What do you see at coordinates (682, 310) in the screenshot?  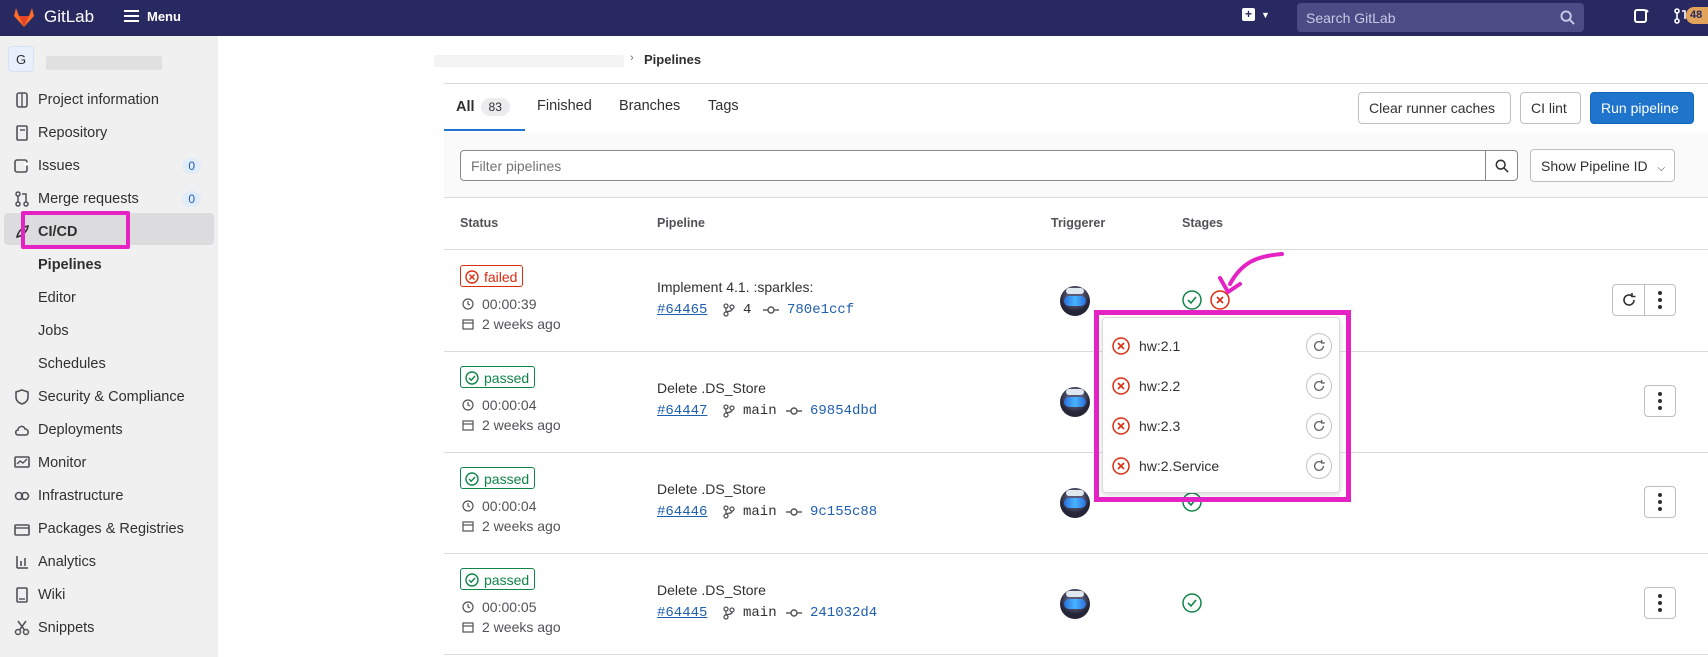 I see `pipeline-id-link: #64465` at bounding box center [682, 310].